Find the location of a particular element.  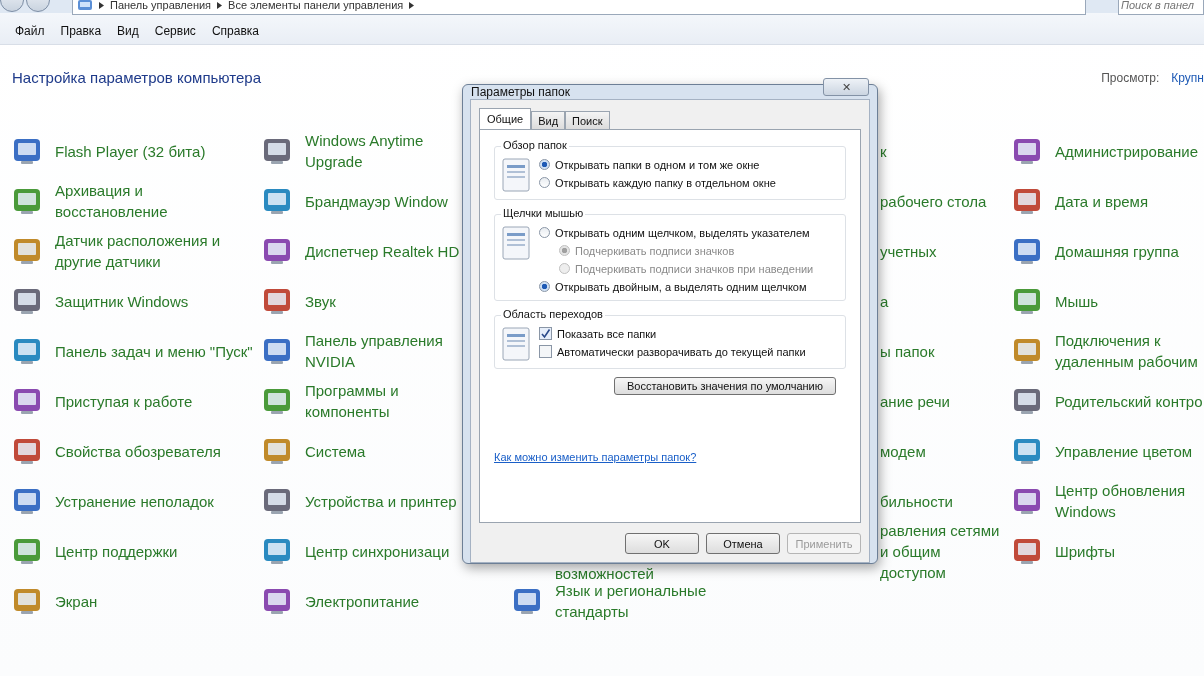

applet-link: Windows Anytime Upgrade is located at coordinates (383, 151).